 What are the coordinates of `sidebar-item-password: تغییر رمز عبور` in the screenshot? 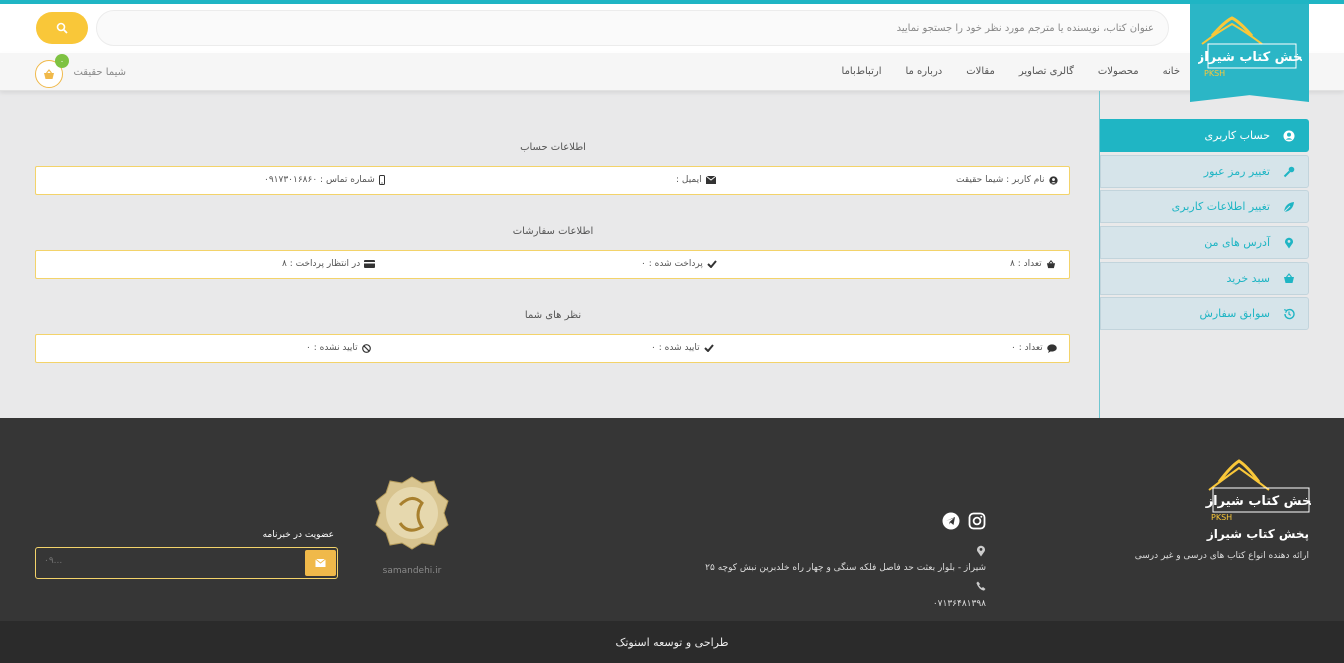 It's located at (1204, 171).